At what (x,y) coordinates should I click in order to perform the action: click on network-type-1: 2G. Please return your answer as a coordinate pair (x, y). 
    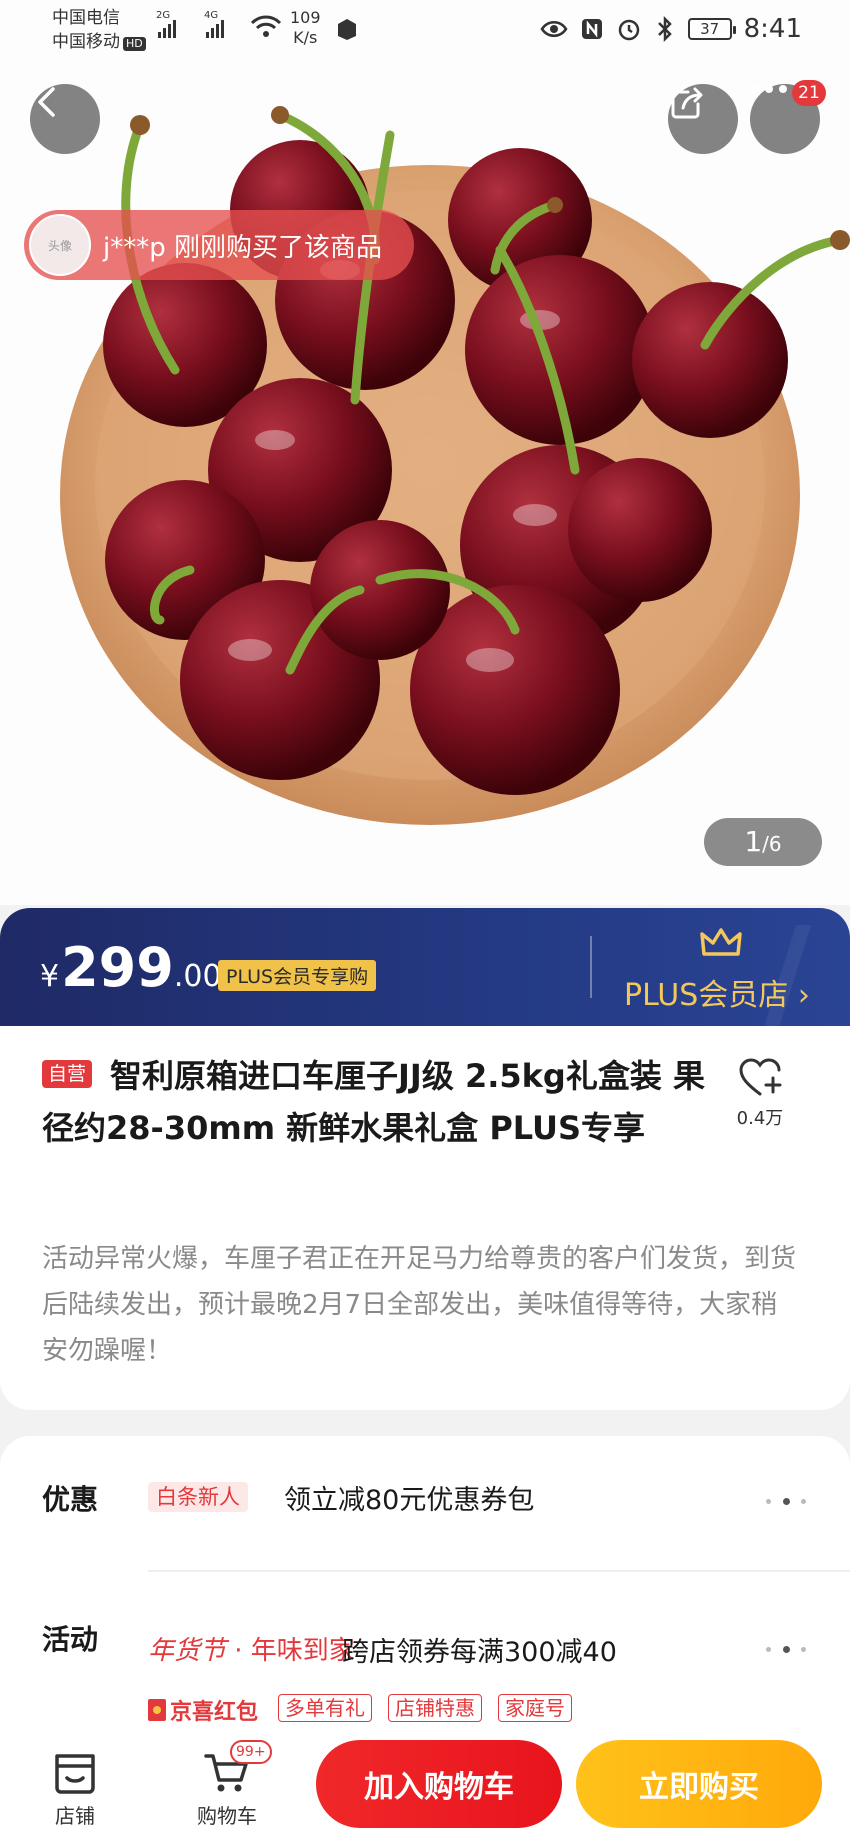
    Looking at the image, I should click on (163, 15).